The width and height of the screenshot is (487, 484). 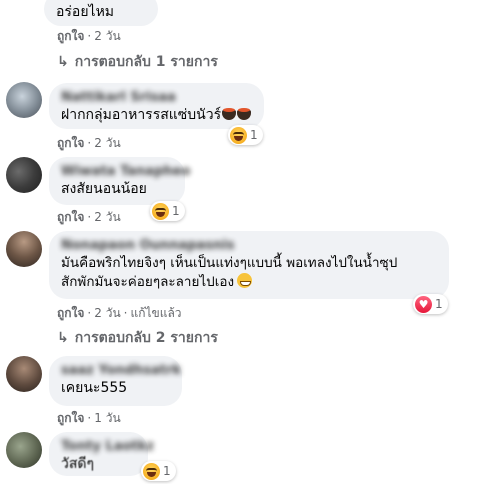 What do you see at coordinates (125, 172) in the screenshot?
I see `comment-author: Wiwata Tanapheo` at bounding box center [125, 172].